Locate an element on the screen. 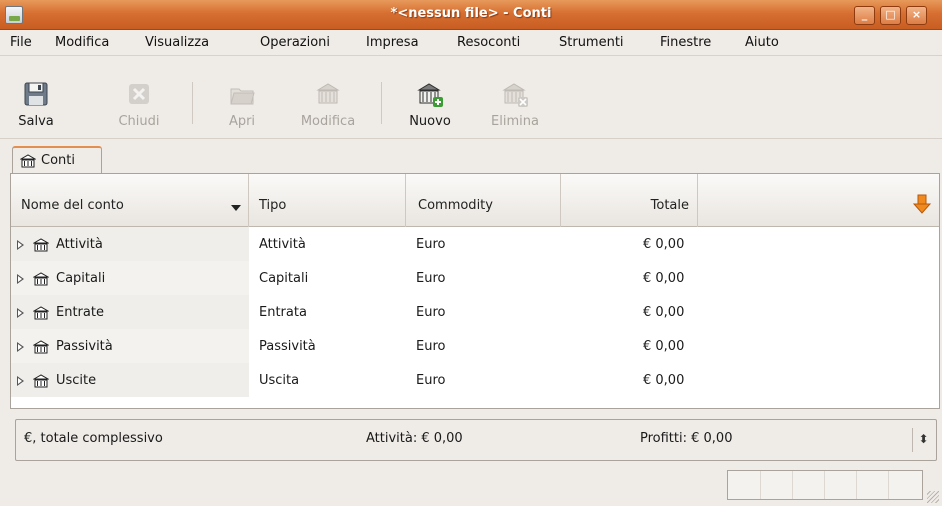 Image resolution: width=942 pixels, height=506 pixels. summary-assets: Attività: € 0,00 is located at coordinates (414, 438).